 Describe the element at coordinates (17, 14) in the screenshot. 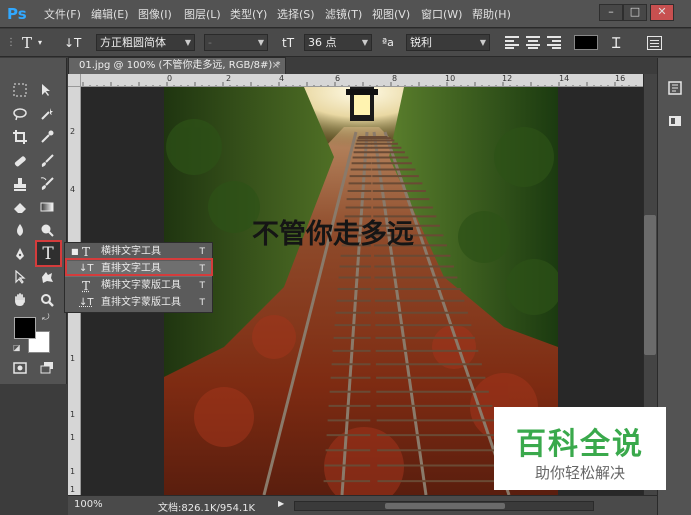

I see `photoshop-logo: Ps` at that location.